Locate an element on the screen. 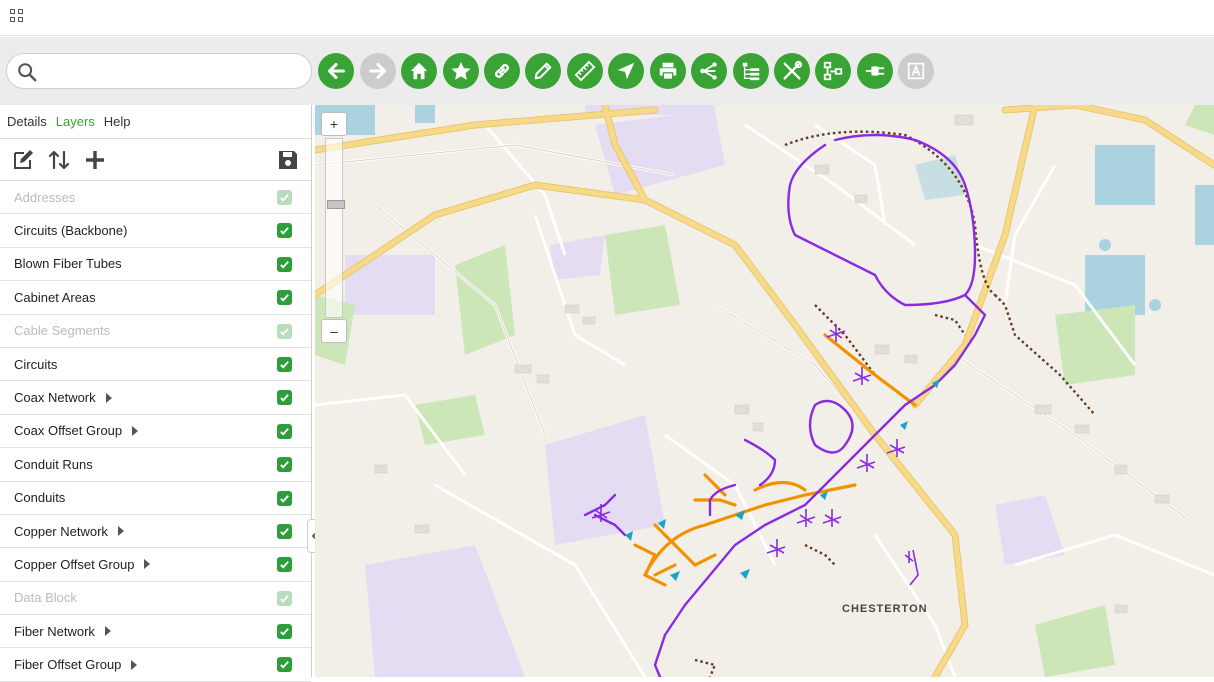  layer-row: Circuits is located at coordinates (155, 365).